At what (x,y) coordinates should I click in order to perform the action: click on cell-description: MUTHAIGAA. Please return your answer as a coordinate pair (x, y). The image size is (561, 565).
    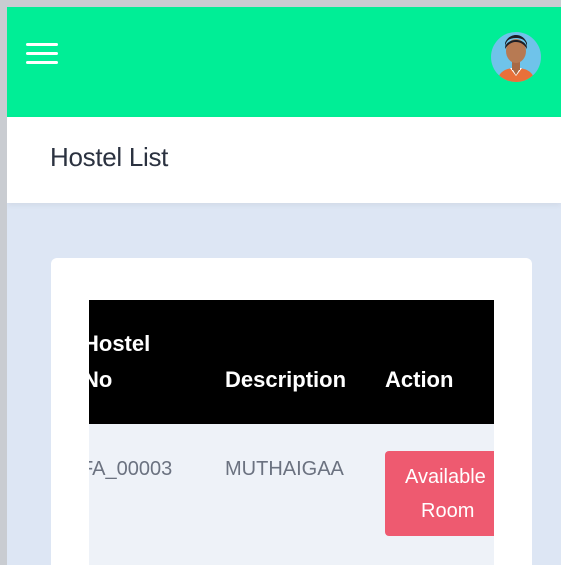
    Looking at the image, I should click on (284, 469).